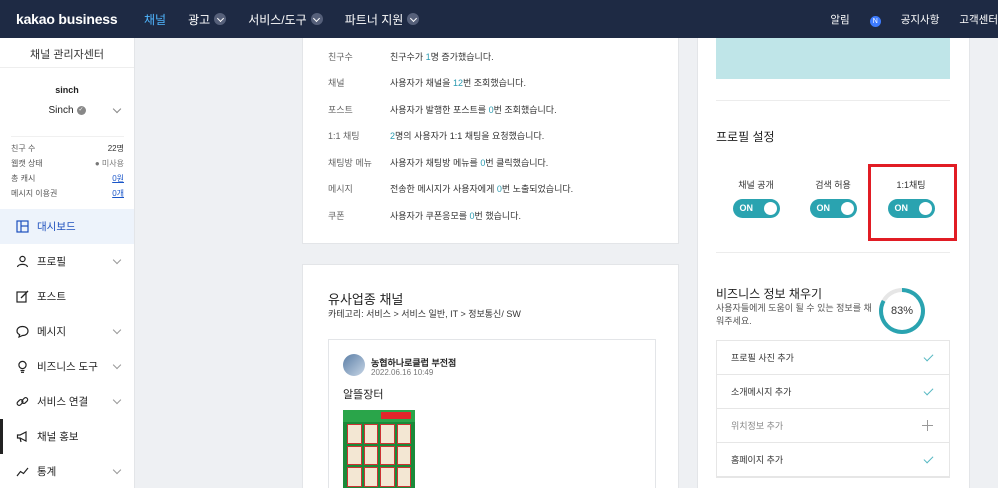 The image size is (998, 488). I want to click on business-info-checklist: 프로필 사진 추가 소개메시지 추가 위치정보 추가 홈페이지 추가, so click(833, 409).